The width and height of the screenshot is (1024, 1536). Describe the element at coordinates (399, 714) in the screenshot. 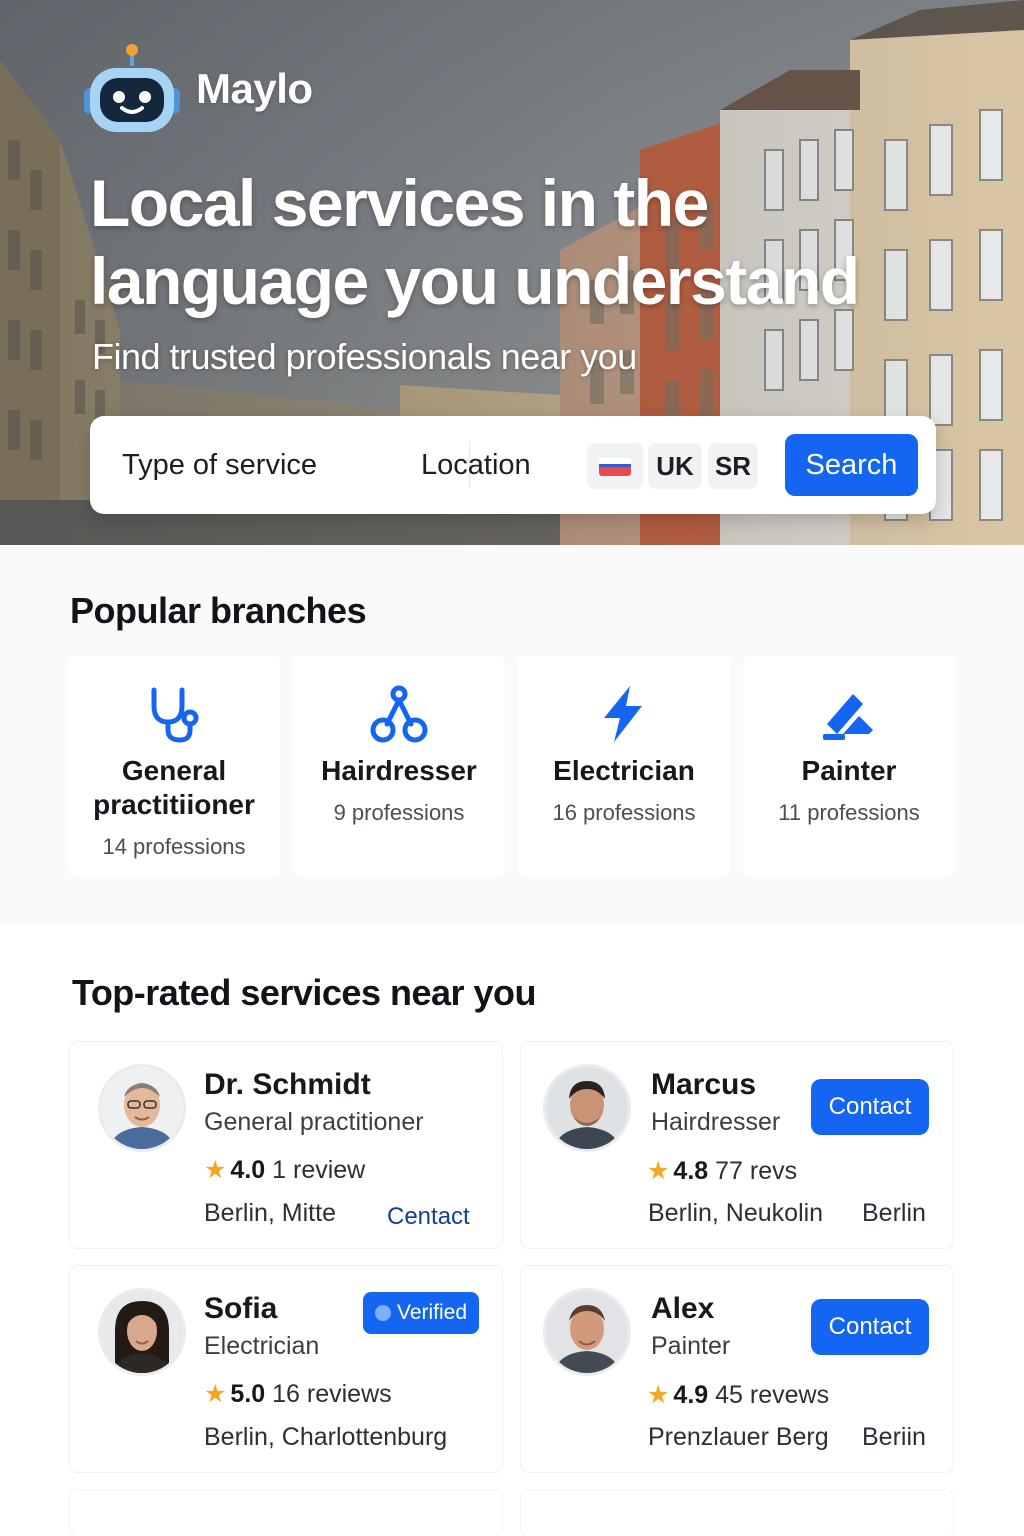

I see `scissors-icon` at that location.